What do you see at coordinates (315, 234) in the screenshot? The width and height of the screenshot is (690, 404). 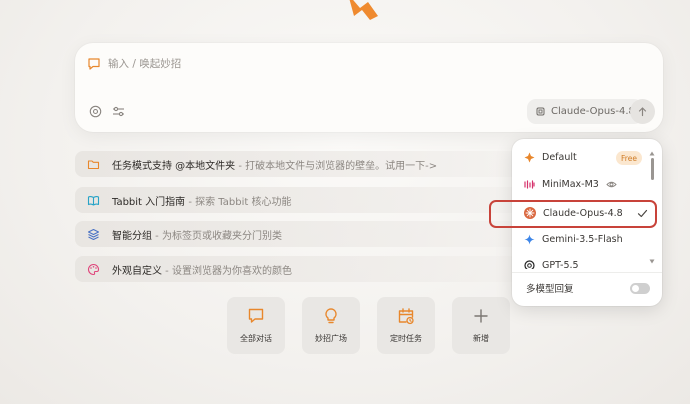 I see `suggestion-item-smart-group: 智能分组 - 为标签页或收藏夹分门别类` at bounding box center [315, 234].